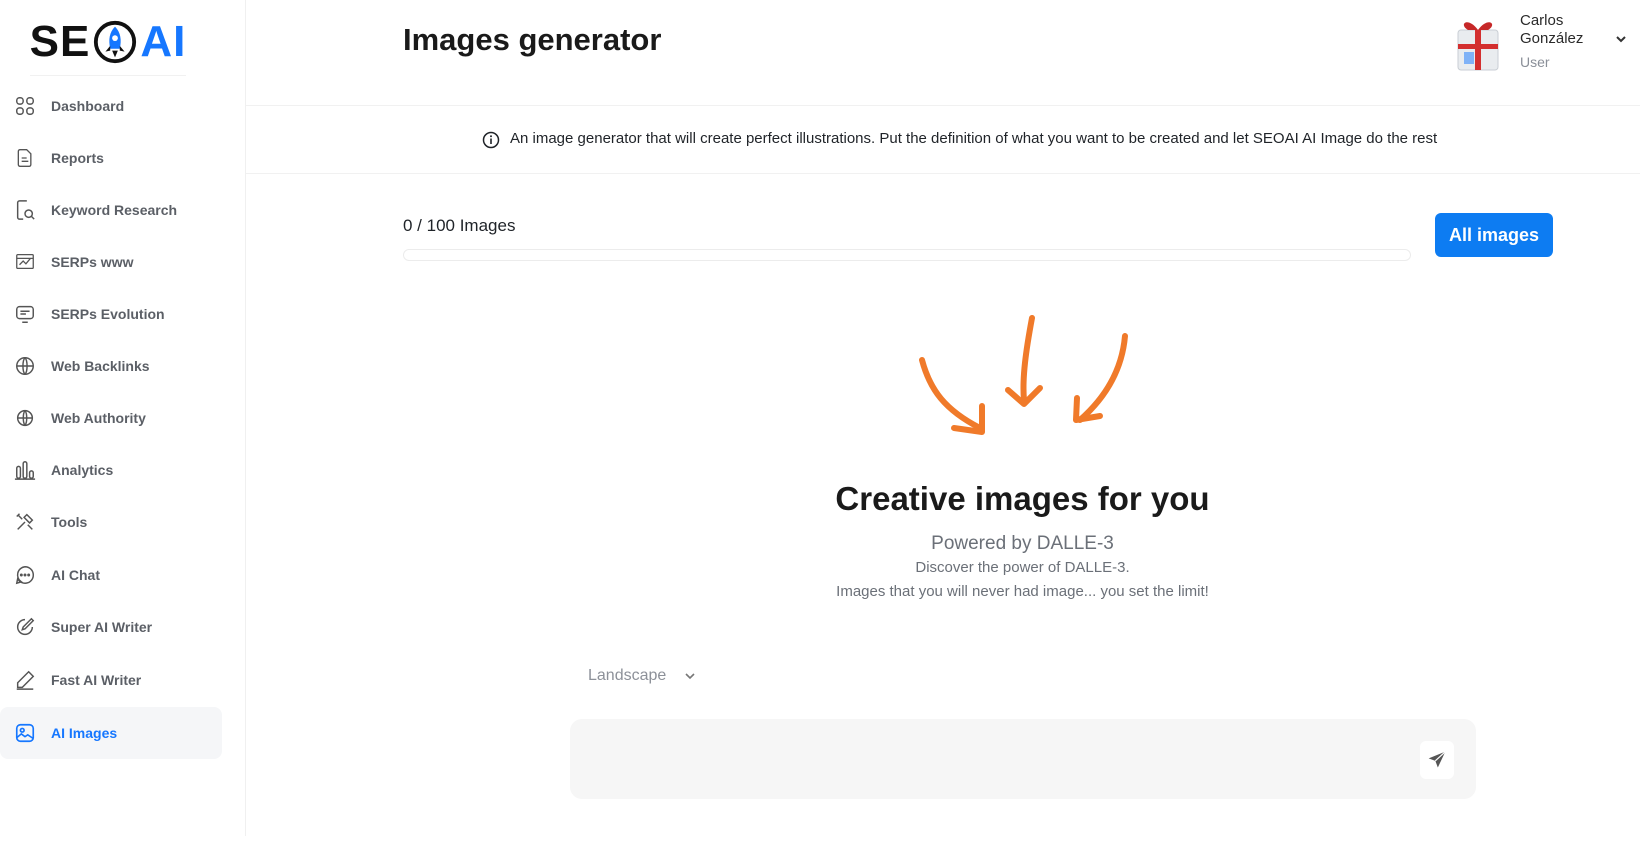 The width and height of the screenshot is (1640, 856). I want to click on orientation-select: Landscape, so click(653, 676).